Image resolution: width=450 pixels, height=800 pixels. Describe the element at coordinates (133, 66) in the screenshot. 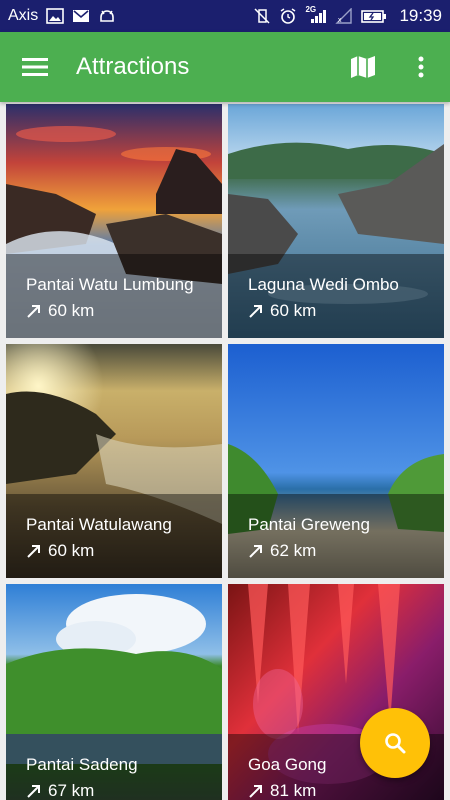

I see `page-title: Attractions` at that location.